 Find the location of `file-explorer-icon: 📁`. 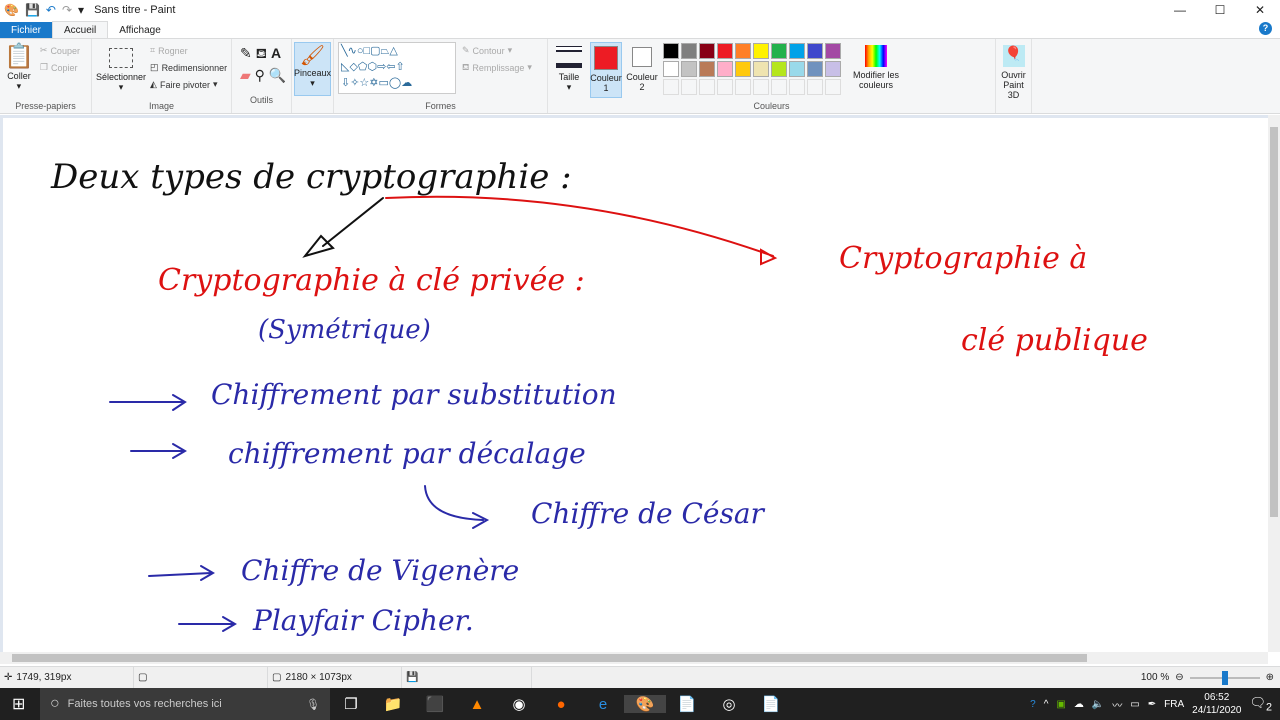

file-explorer-icon: 📁 is located at coordinates (393, 704).